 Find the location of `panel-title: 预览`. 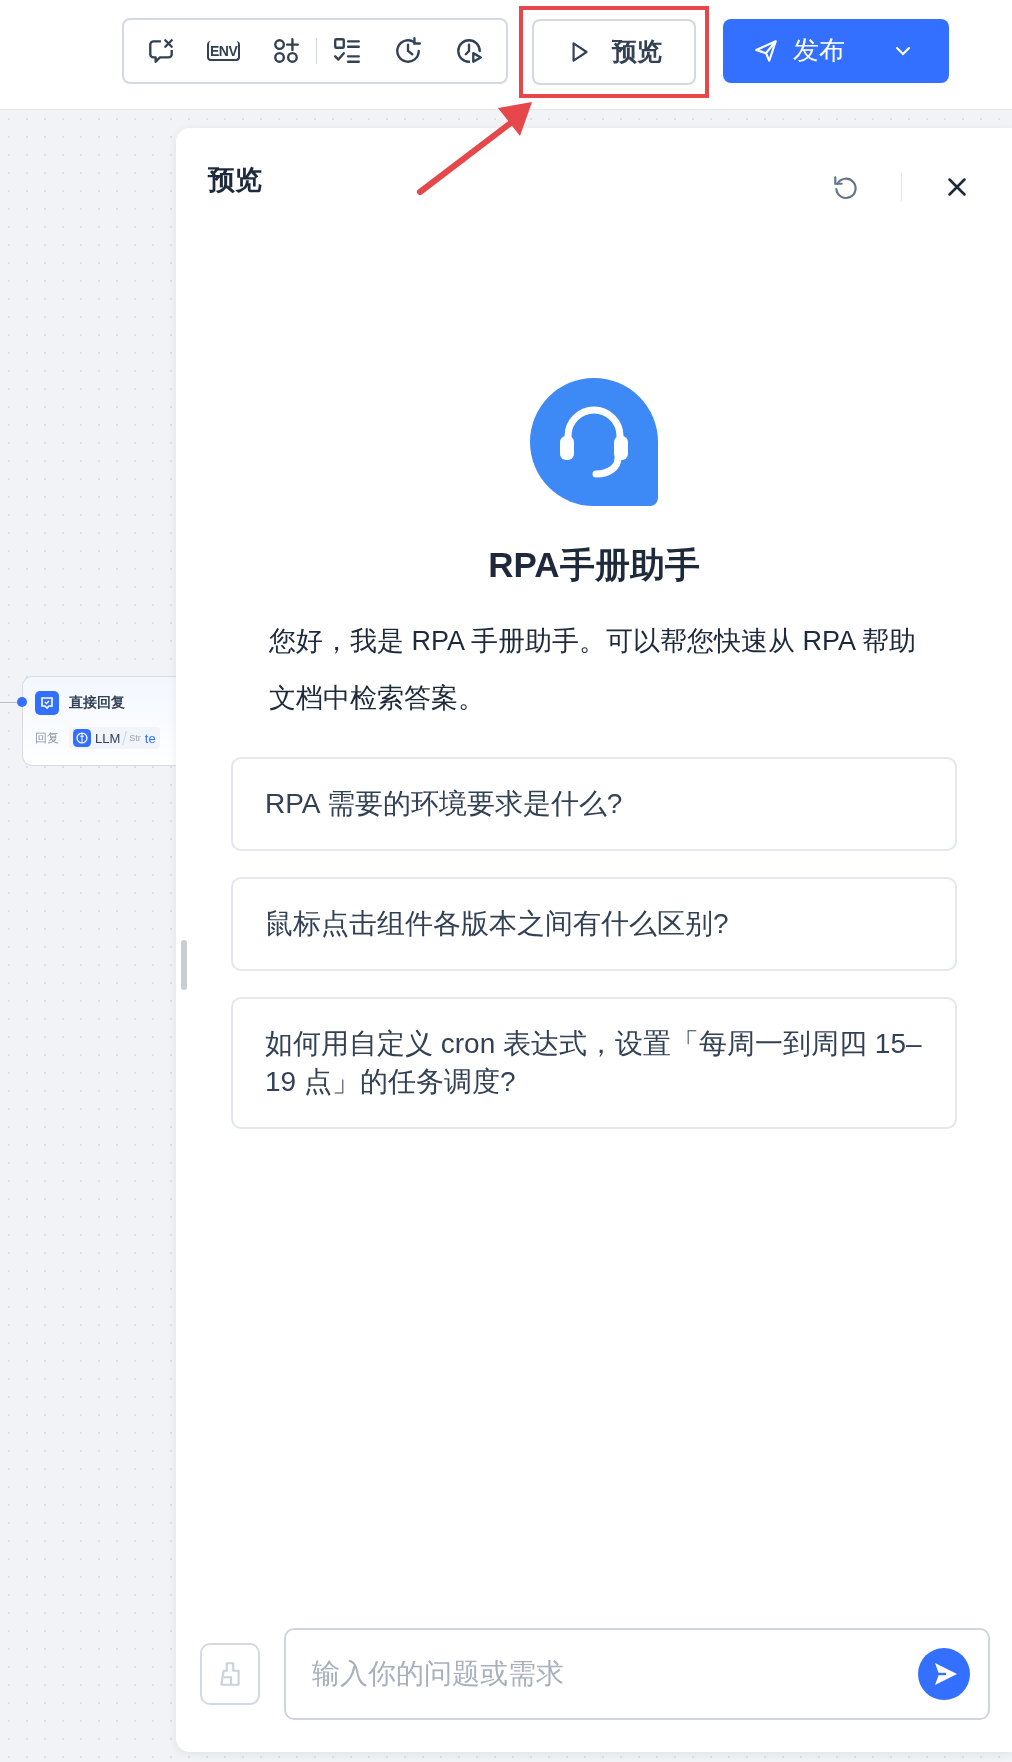

panel-title: 预览 is located at coordinates (235, 180).